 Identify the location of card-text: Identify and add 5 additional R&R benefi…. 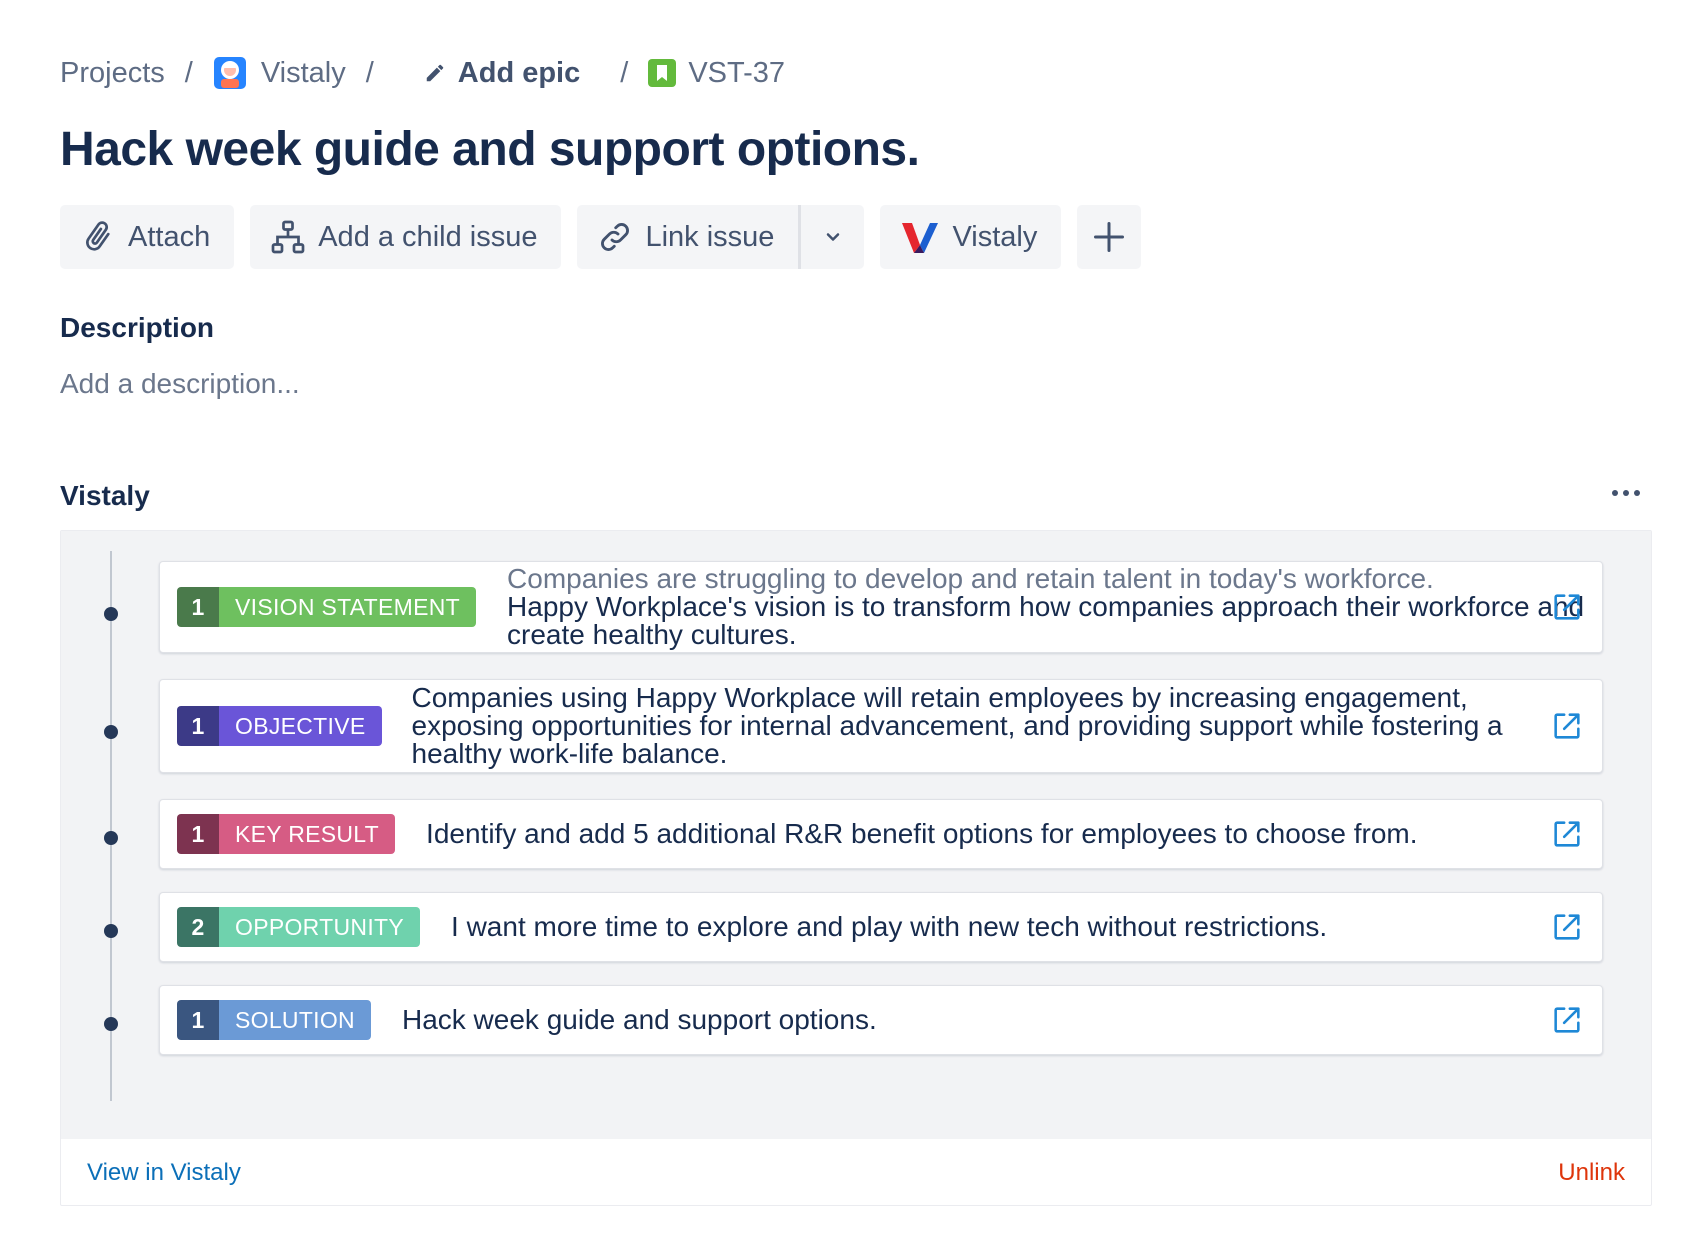
(922, 833).